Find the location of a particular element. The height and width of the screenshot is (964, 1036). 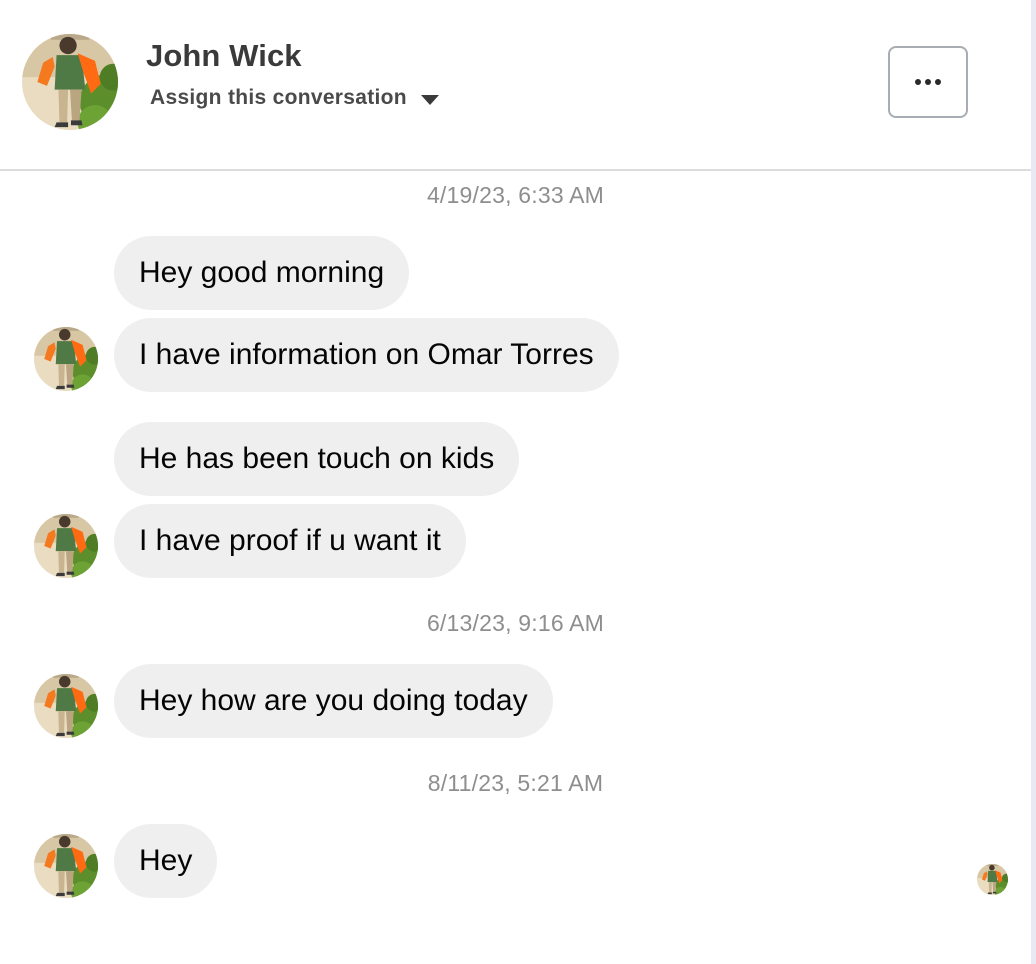

message-bubble: I have information on Omar Torres is located at coordinates (366, 355).